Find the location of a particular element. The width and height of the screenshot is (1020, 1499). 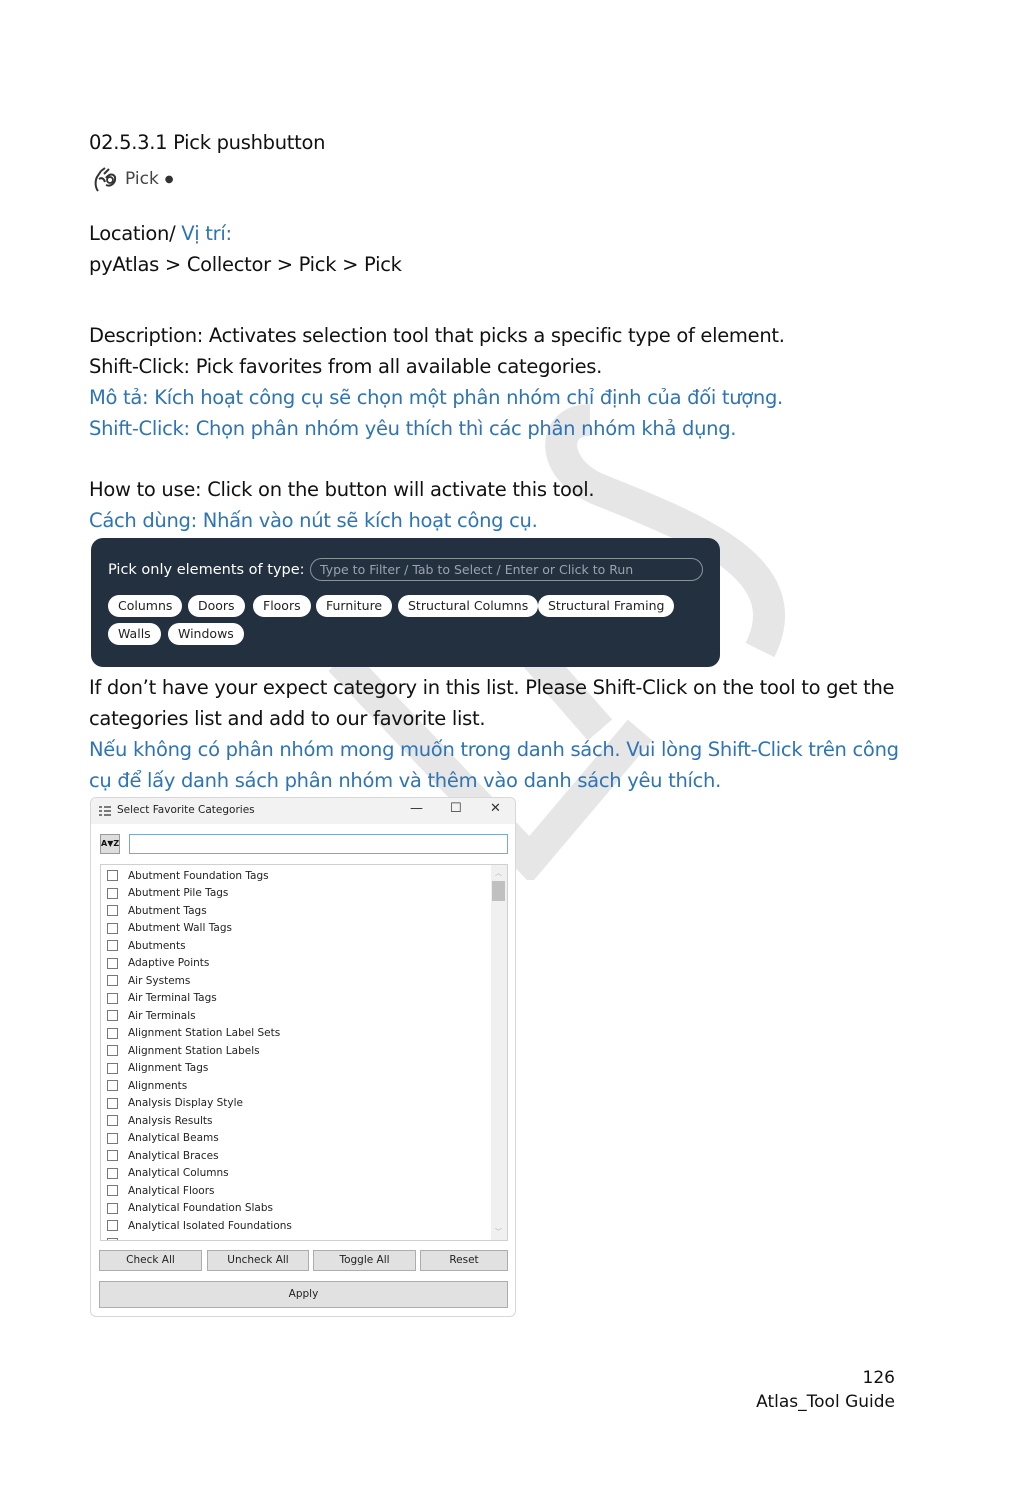

category-list-item: Analytical Foundation Slabs is located at coordinates (190, 1208).